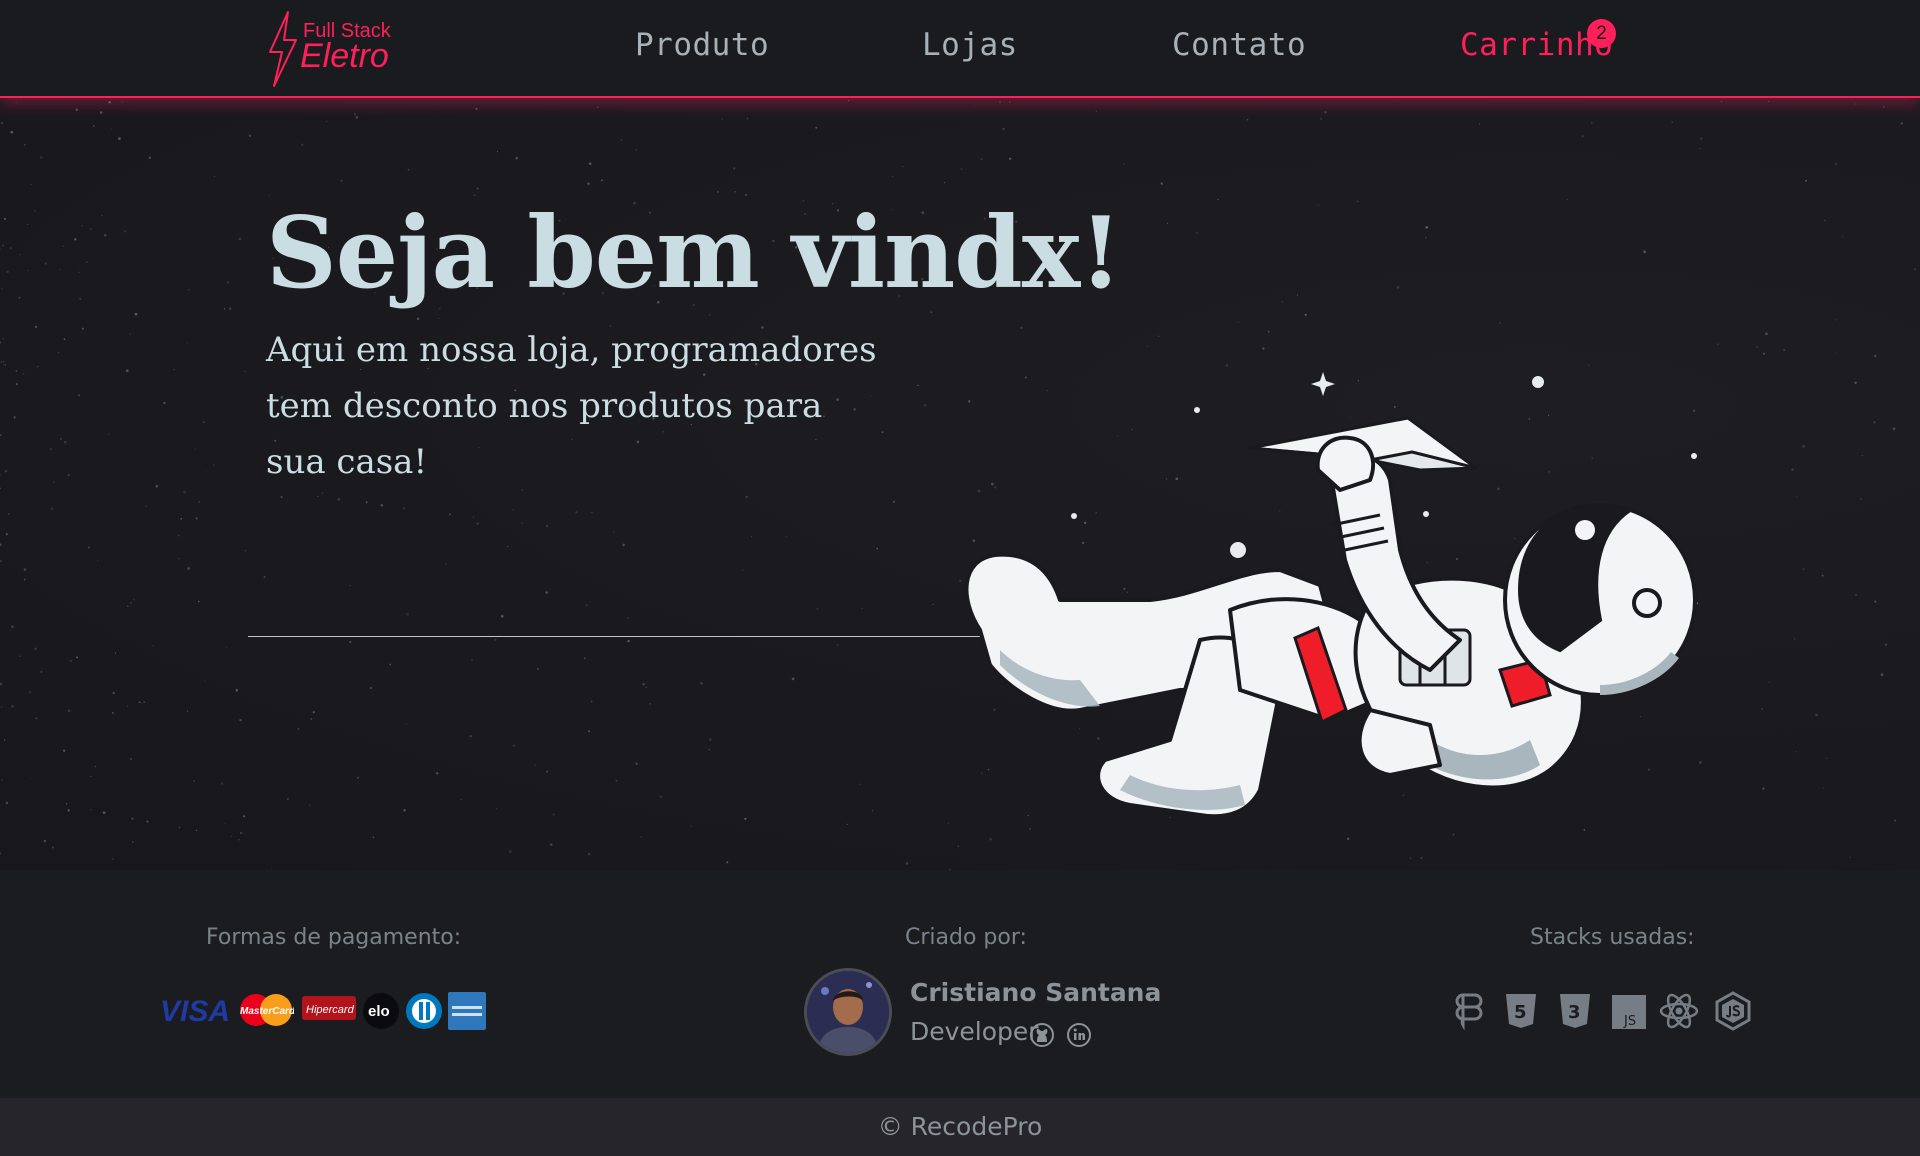  I want to click on nodejs-icon, so click(1733, 1011).